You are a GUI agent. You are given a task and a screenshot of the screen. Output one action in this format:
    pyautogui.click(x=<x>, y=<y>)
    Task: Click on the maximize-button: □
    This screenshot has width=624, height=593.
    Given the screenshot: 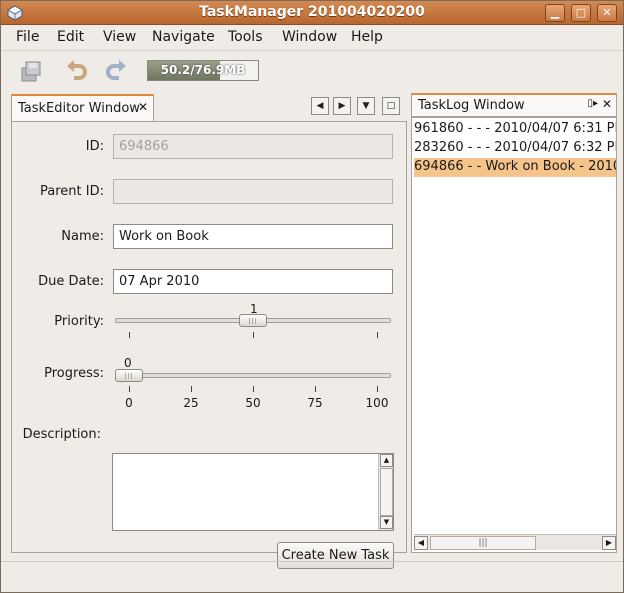 What is the action you would take?
    pyautogui.click(x=581, y=13)
    